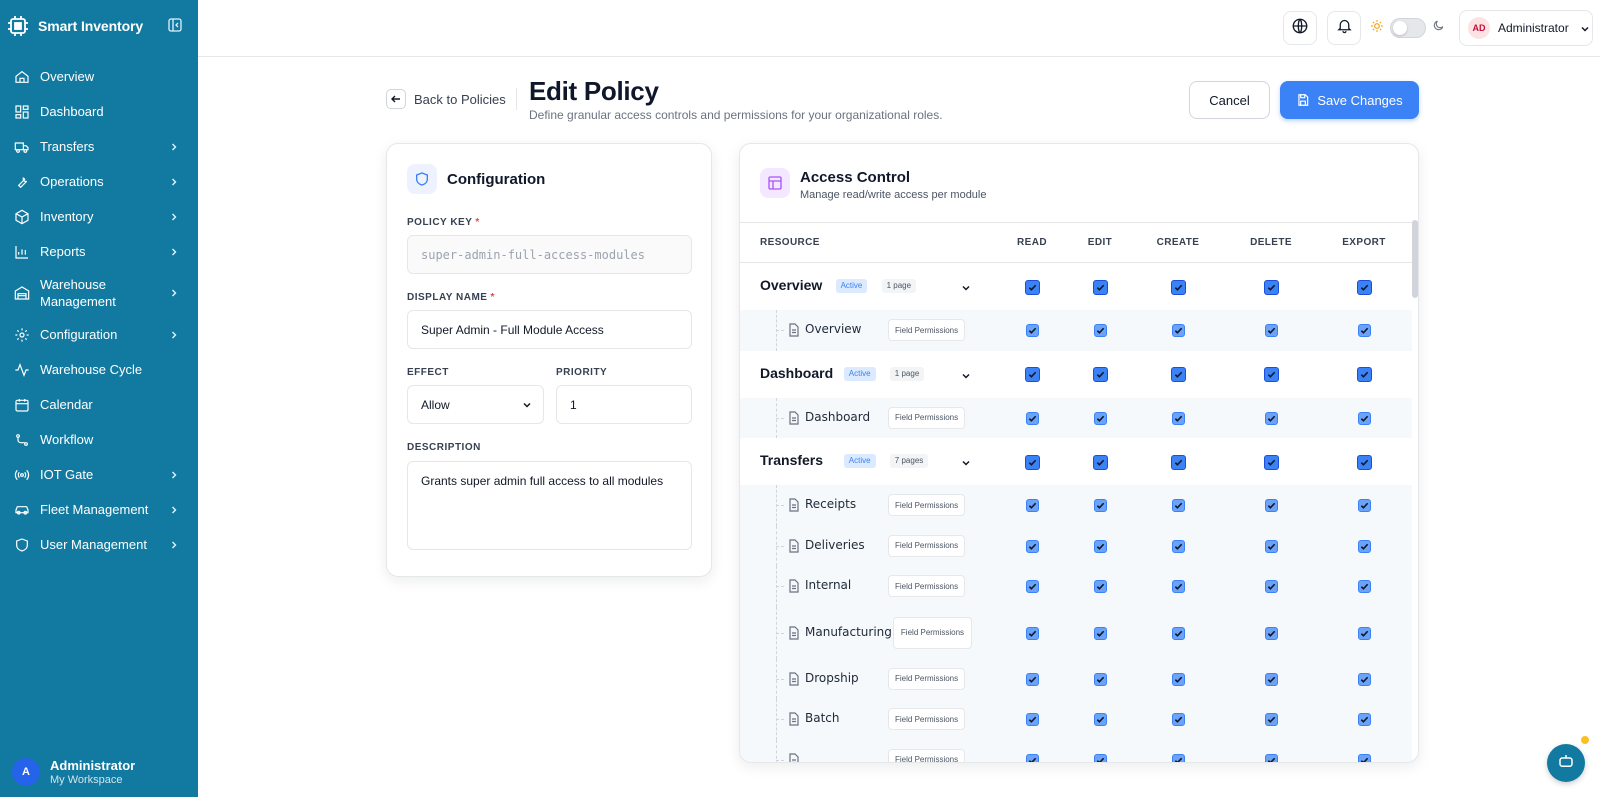 This screenshot has width=1600, height=797. Describe the element at coordinates (1349, 100) in the screenshot. I see `save-button: Save Changes` at that location.